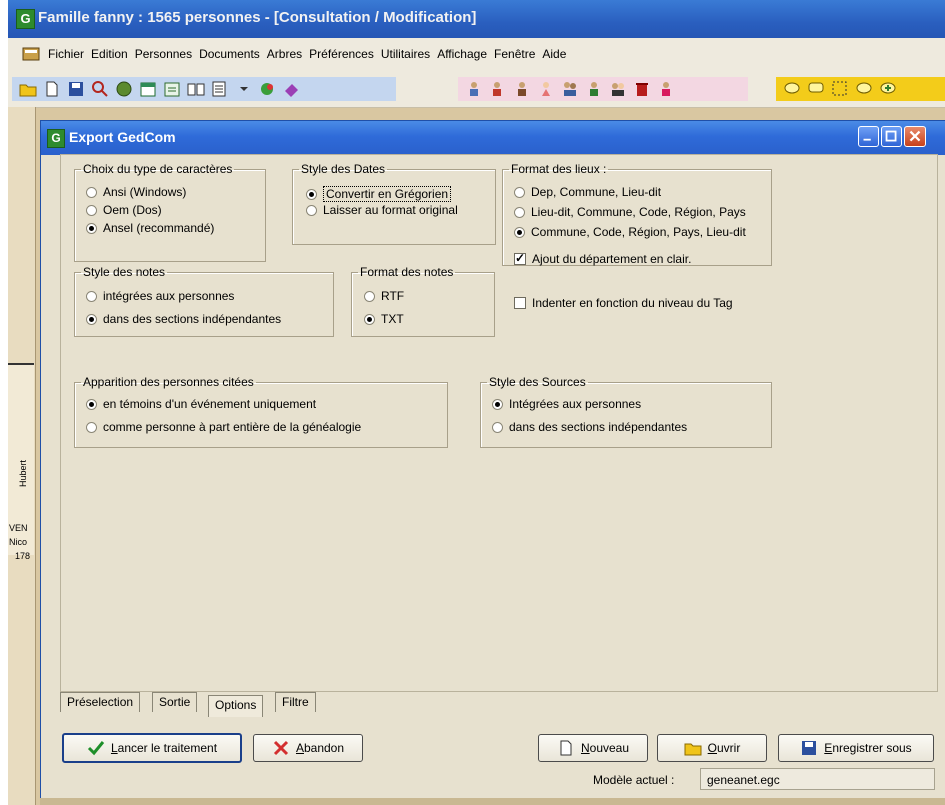 This screenshot has width=945, height=805. What do you see at coordinates (244, 89) in the screenshot?
I see `dropdown-arrow-icon` at bounding box center [244, 89].